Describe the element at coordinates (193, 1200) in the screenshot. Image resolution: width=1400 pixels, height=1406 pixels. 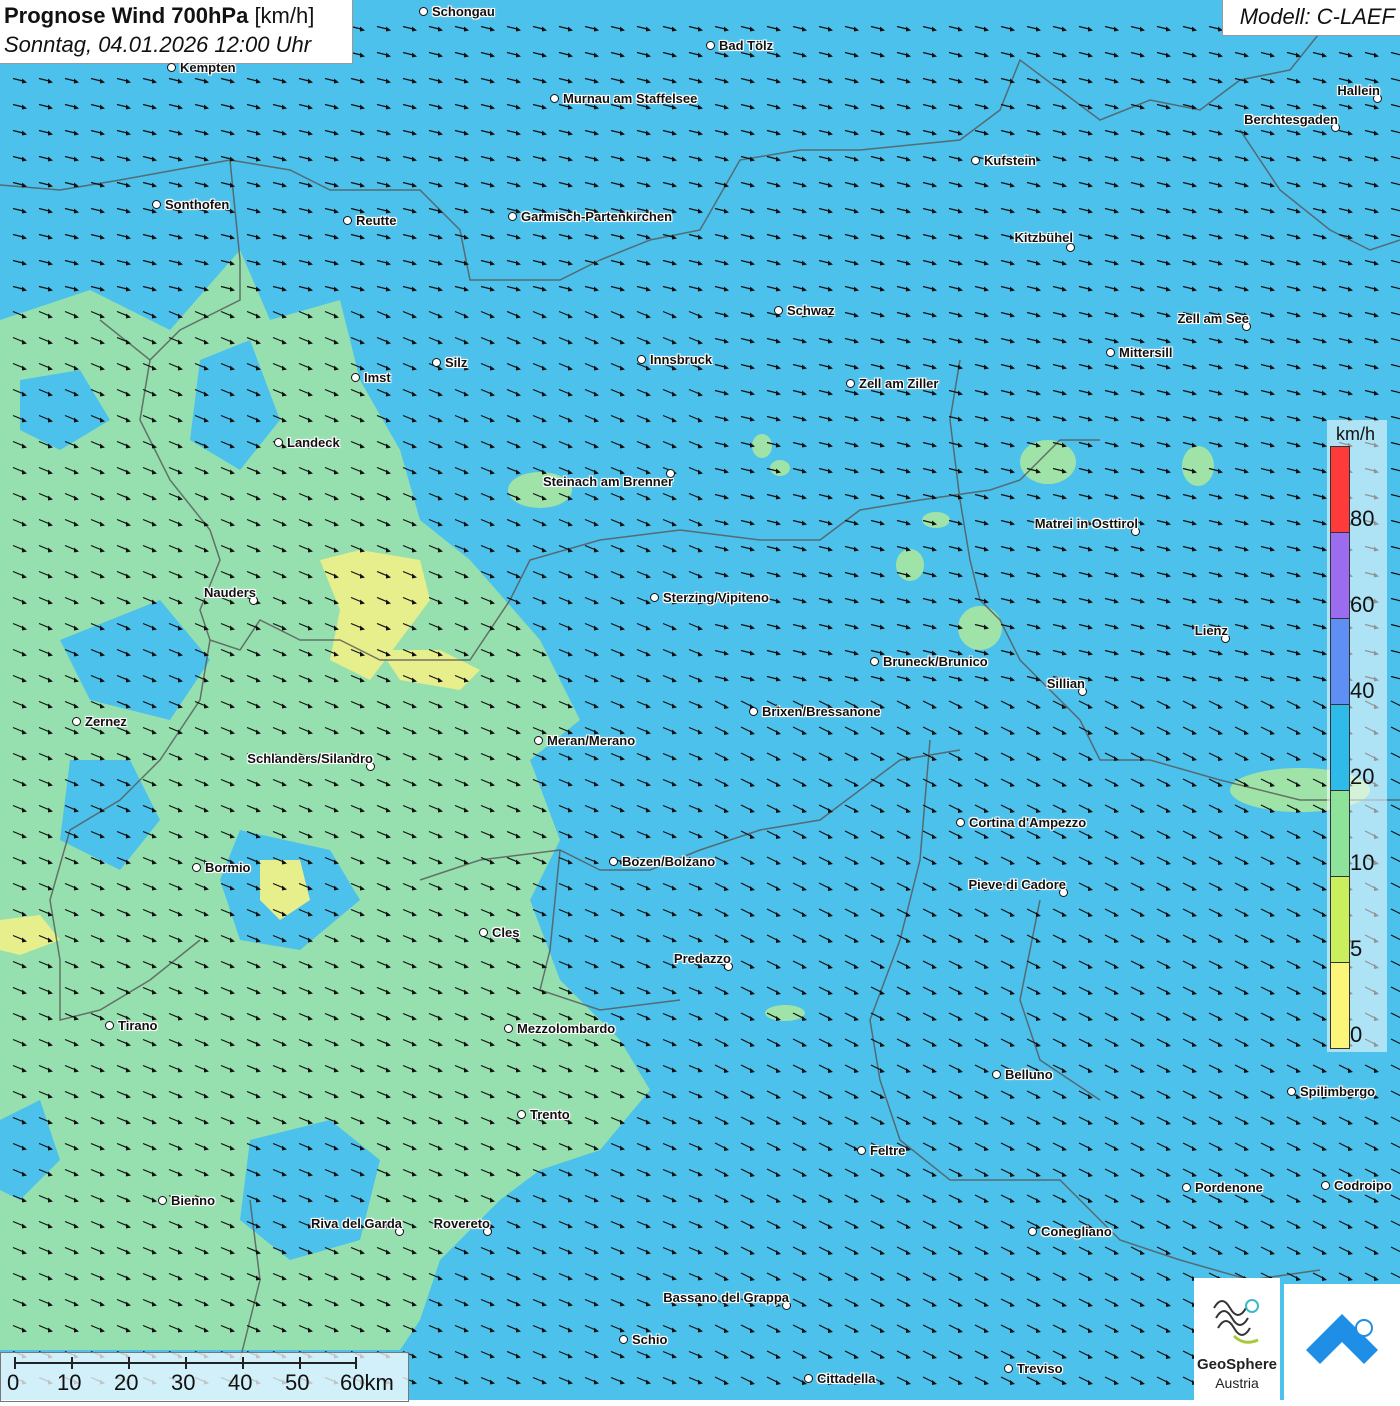
I see `city-label: Bienno` at that location.